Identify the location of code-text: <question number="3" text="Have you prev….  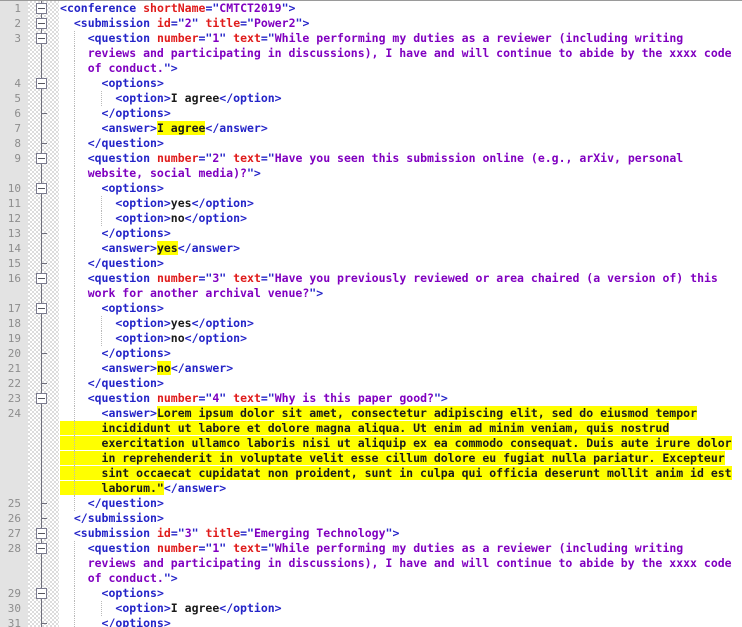
(389, 278).